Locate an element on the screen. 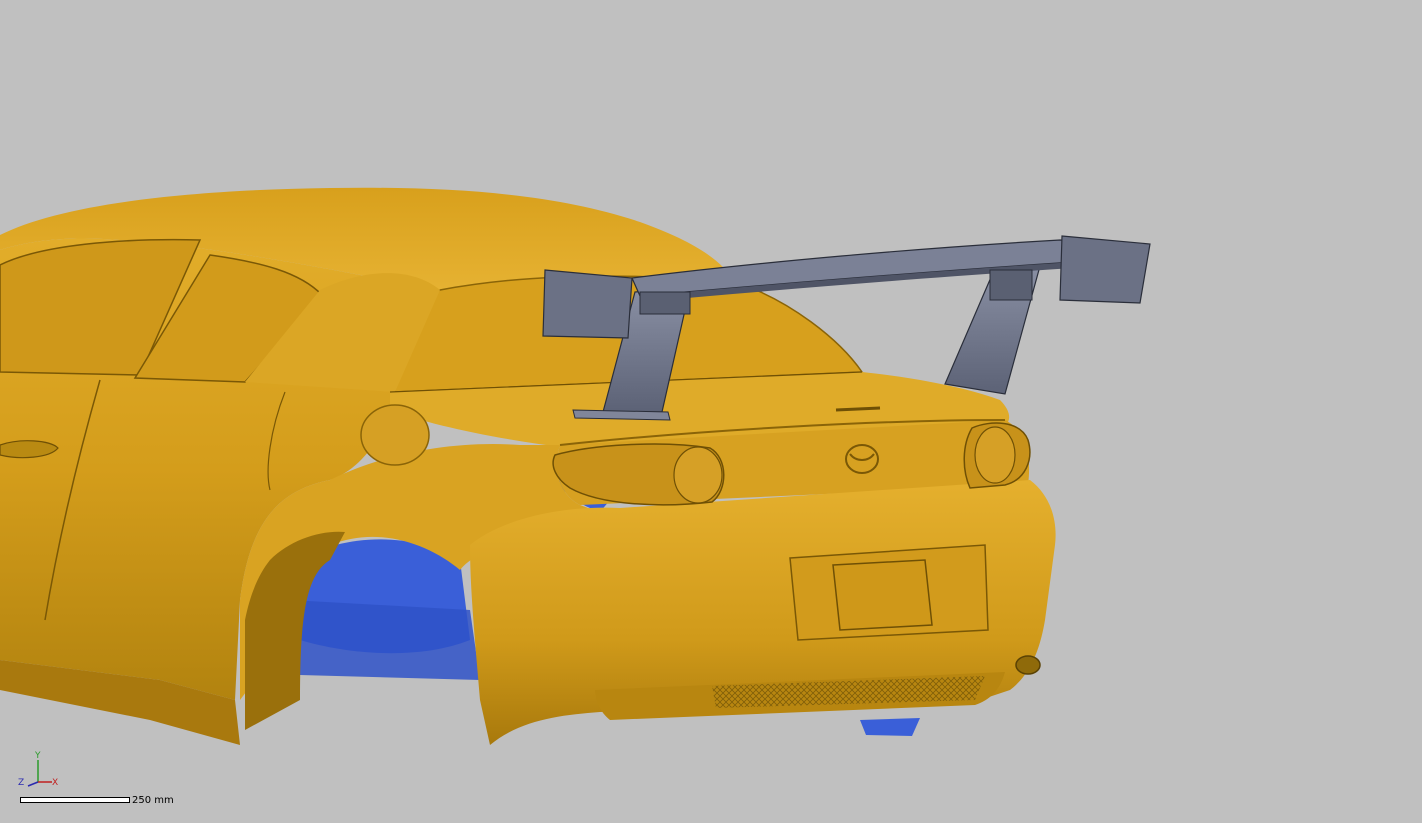 This screenshot has width=1422, height=823. axis-triad: Y Z X is located at coordinates (40, 772).